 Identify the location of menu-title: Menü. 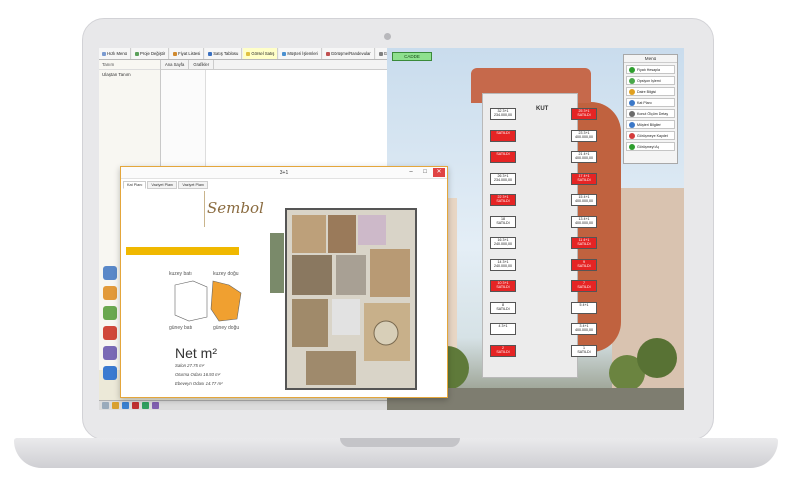
(650, 59).